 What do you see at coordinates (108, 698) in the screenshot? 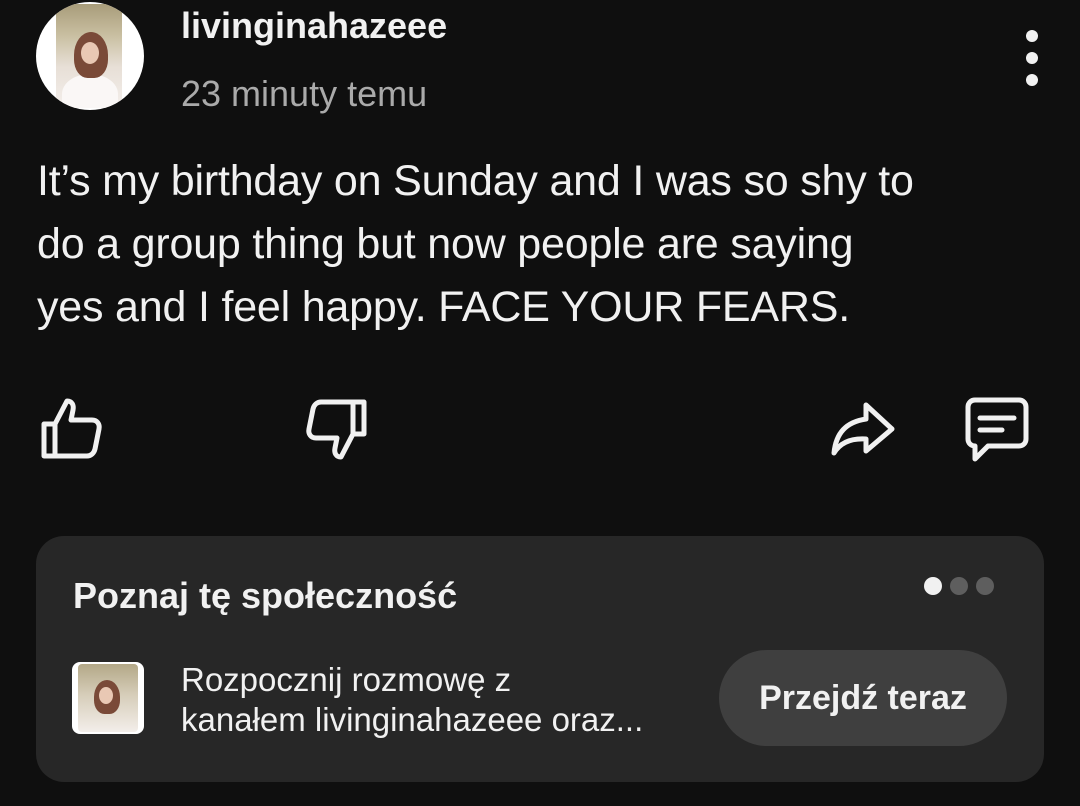
I see `channel-thumbnail` at bounding box center [108, 698].